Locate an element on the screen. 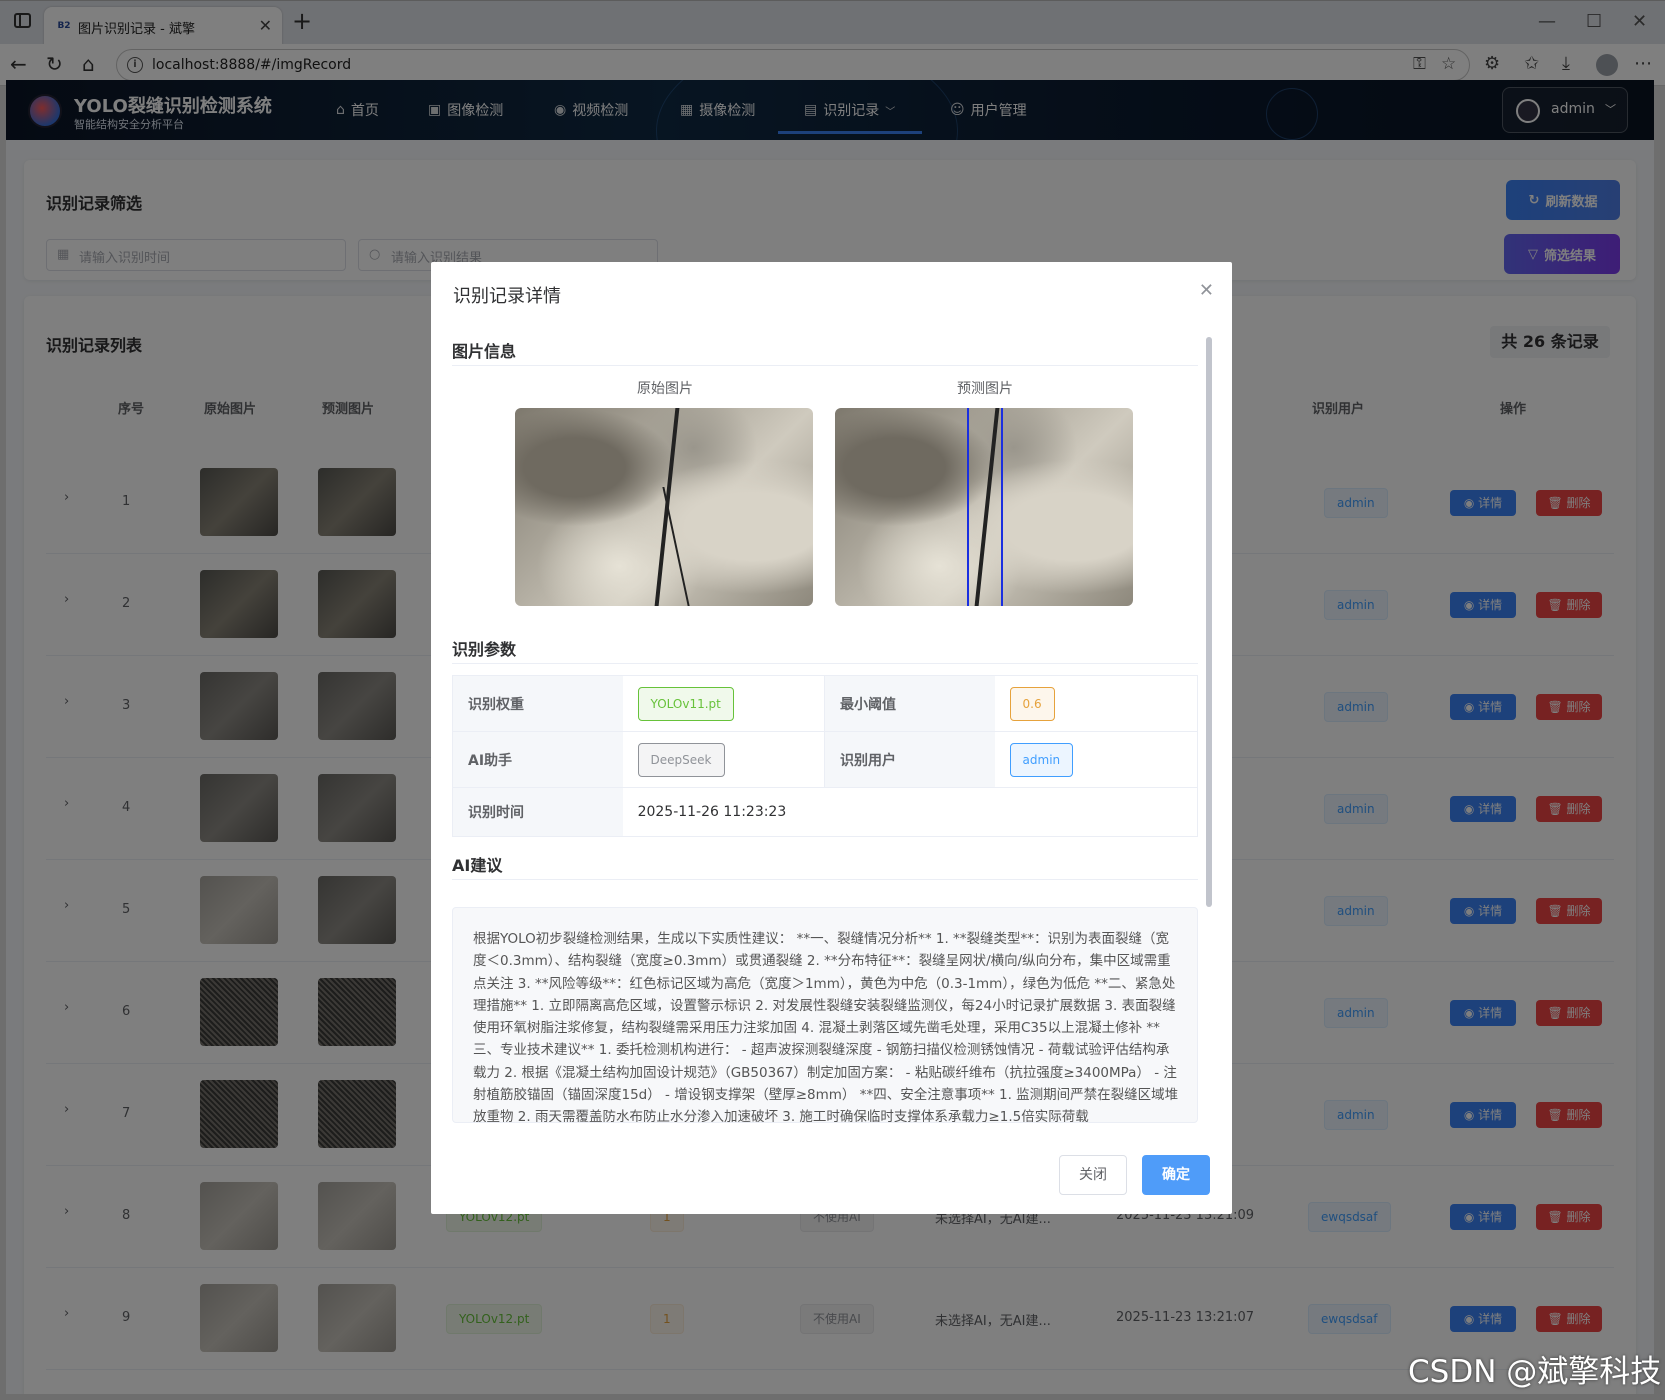 This screenshot has width=1665, height=1400. ai-key: AI助手 is located at coordinates (538, 759).